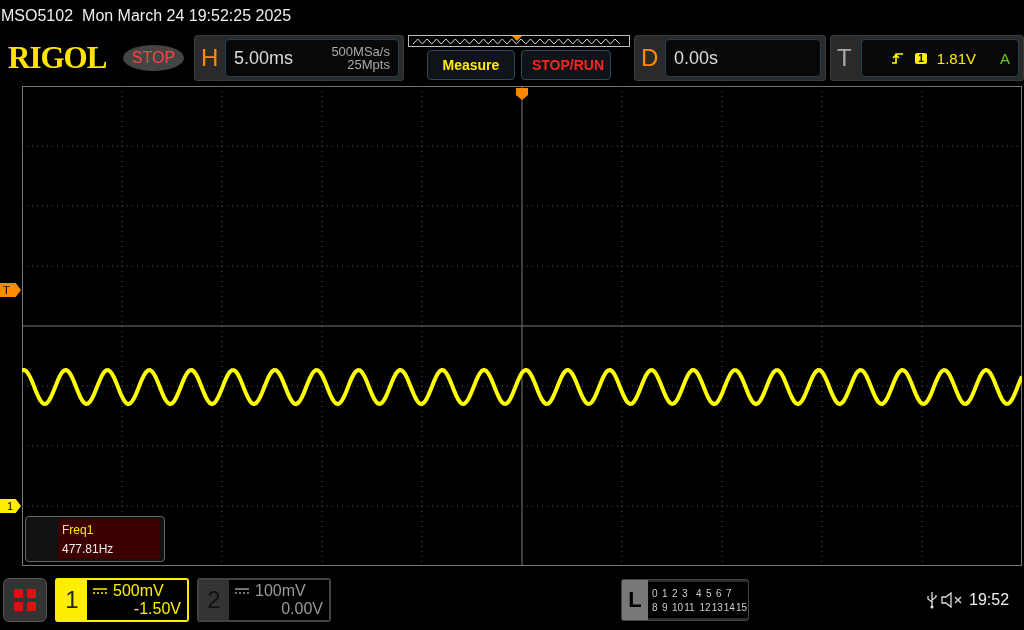 The width and height of the screenshot is (1024, 630). I want to click on stop-run-button: STOP/RUN, so click(565, 64).